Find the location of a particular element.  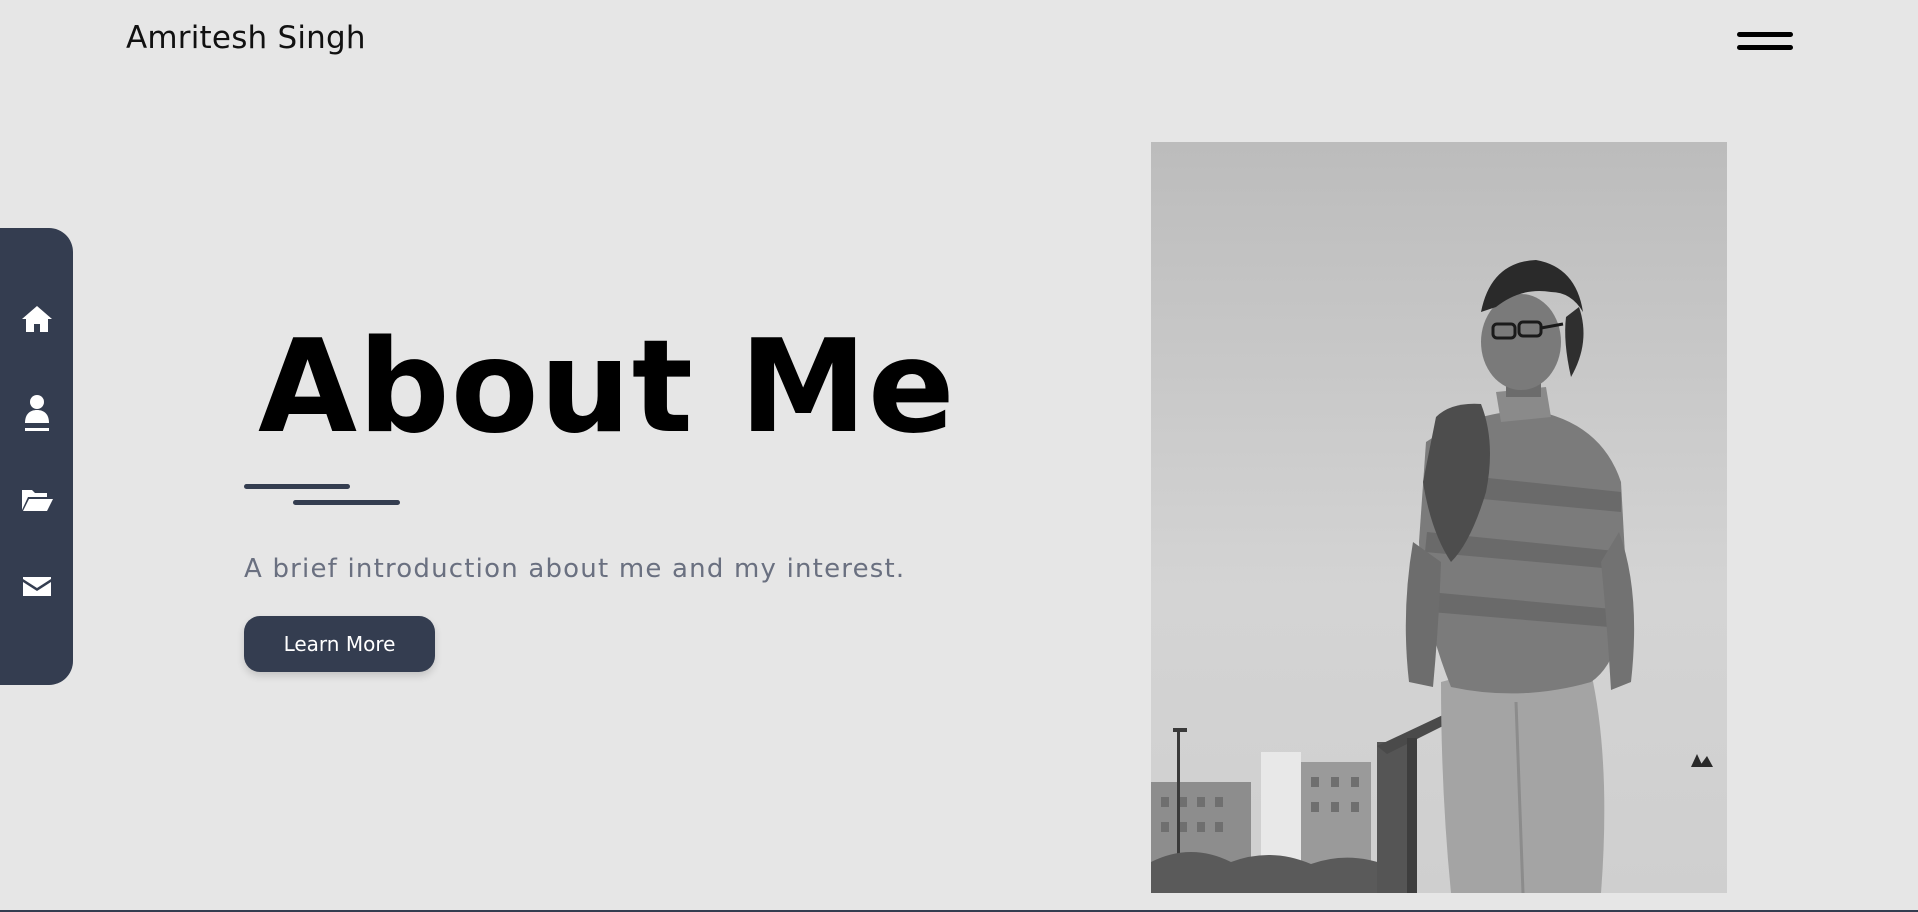

sidebar-item-home is located at coordinates (36, 319).